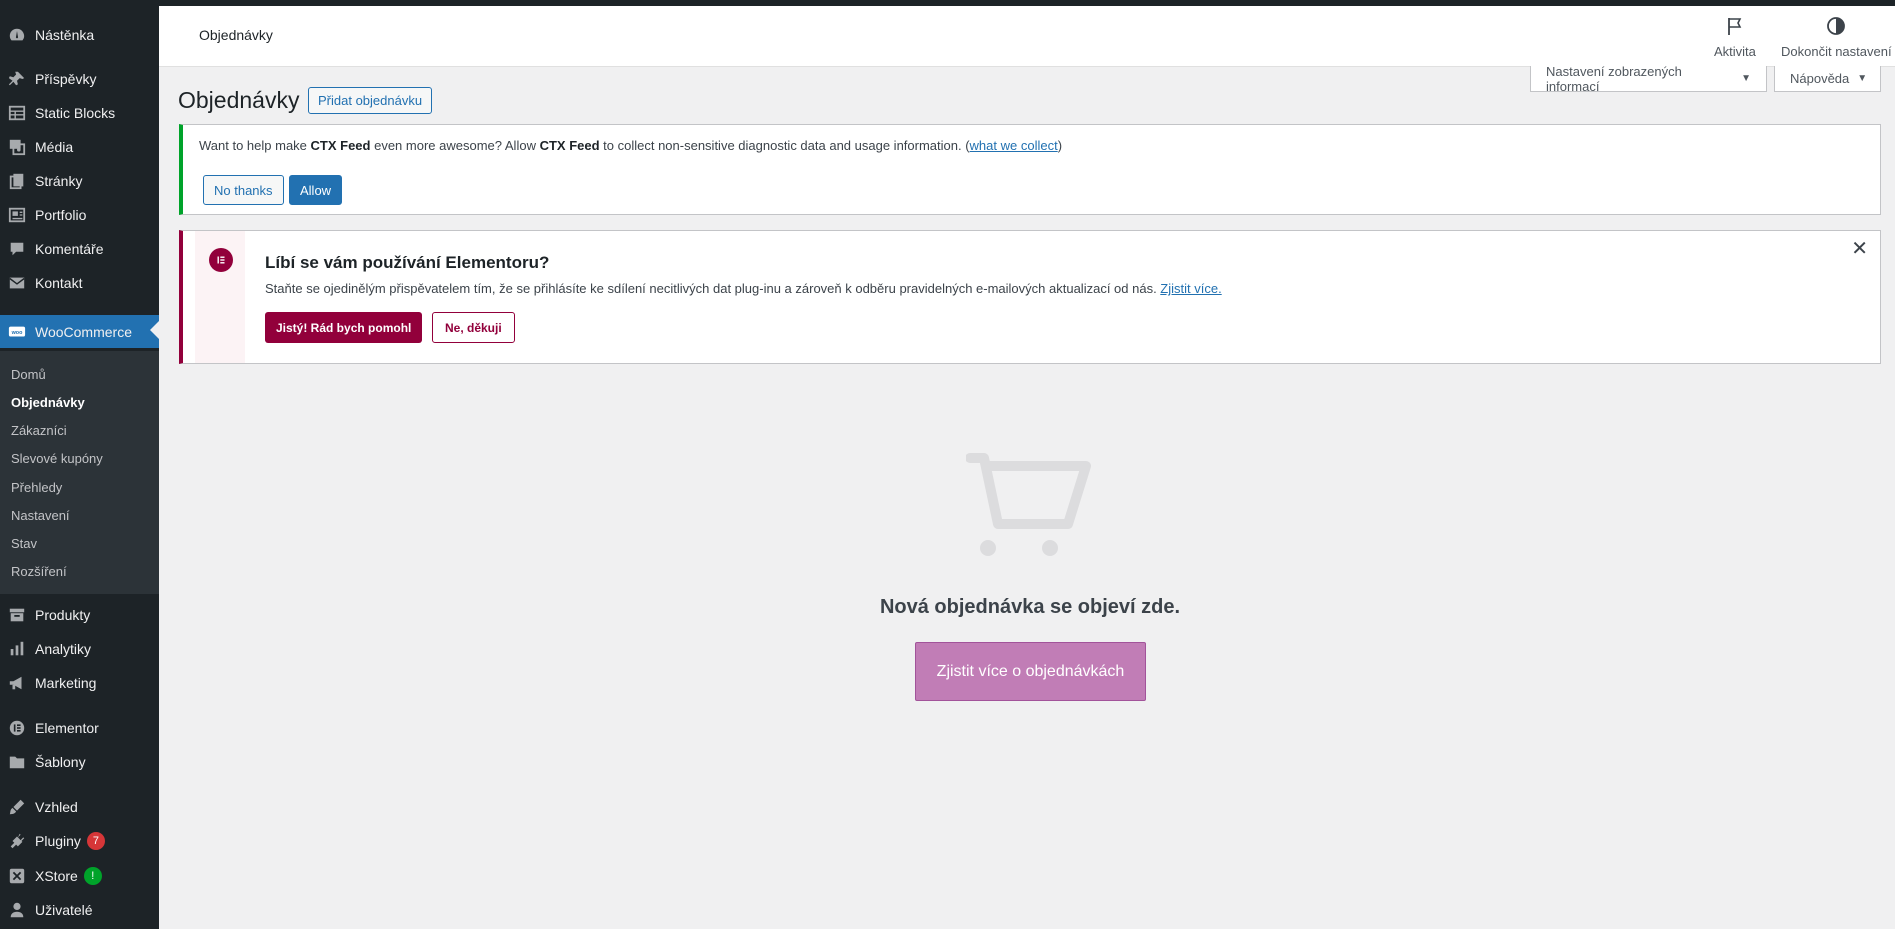  I want to click on submenu-item-settings: Nastavení, so click(40, 515).